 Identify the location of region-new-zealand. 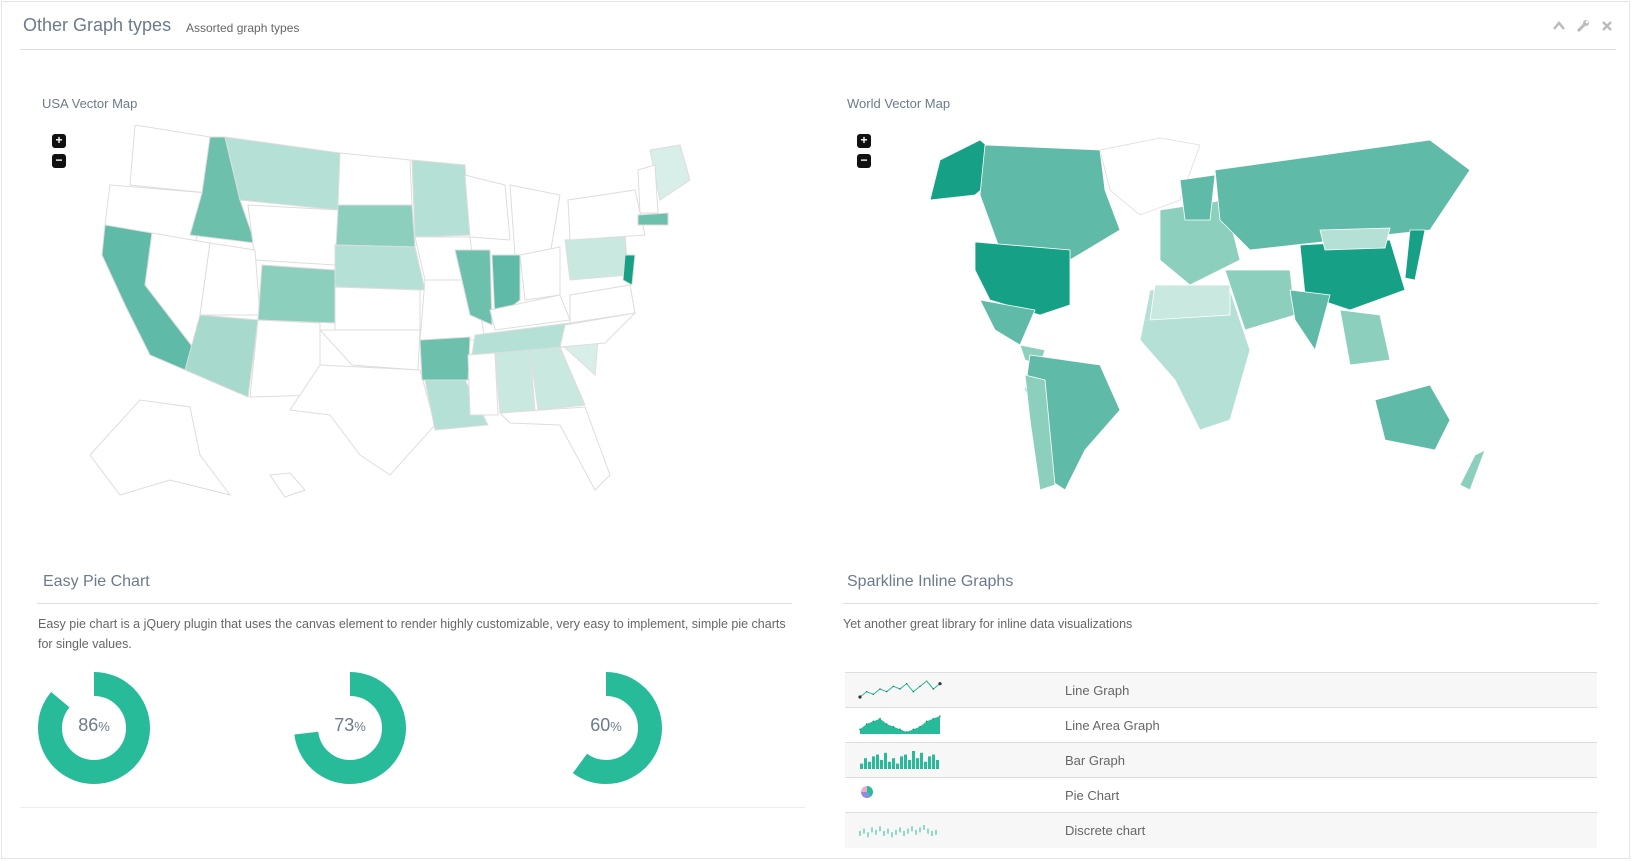
(1472, 470).